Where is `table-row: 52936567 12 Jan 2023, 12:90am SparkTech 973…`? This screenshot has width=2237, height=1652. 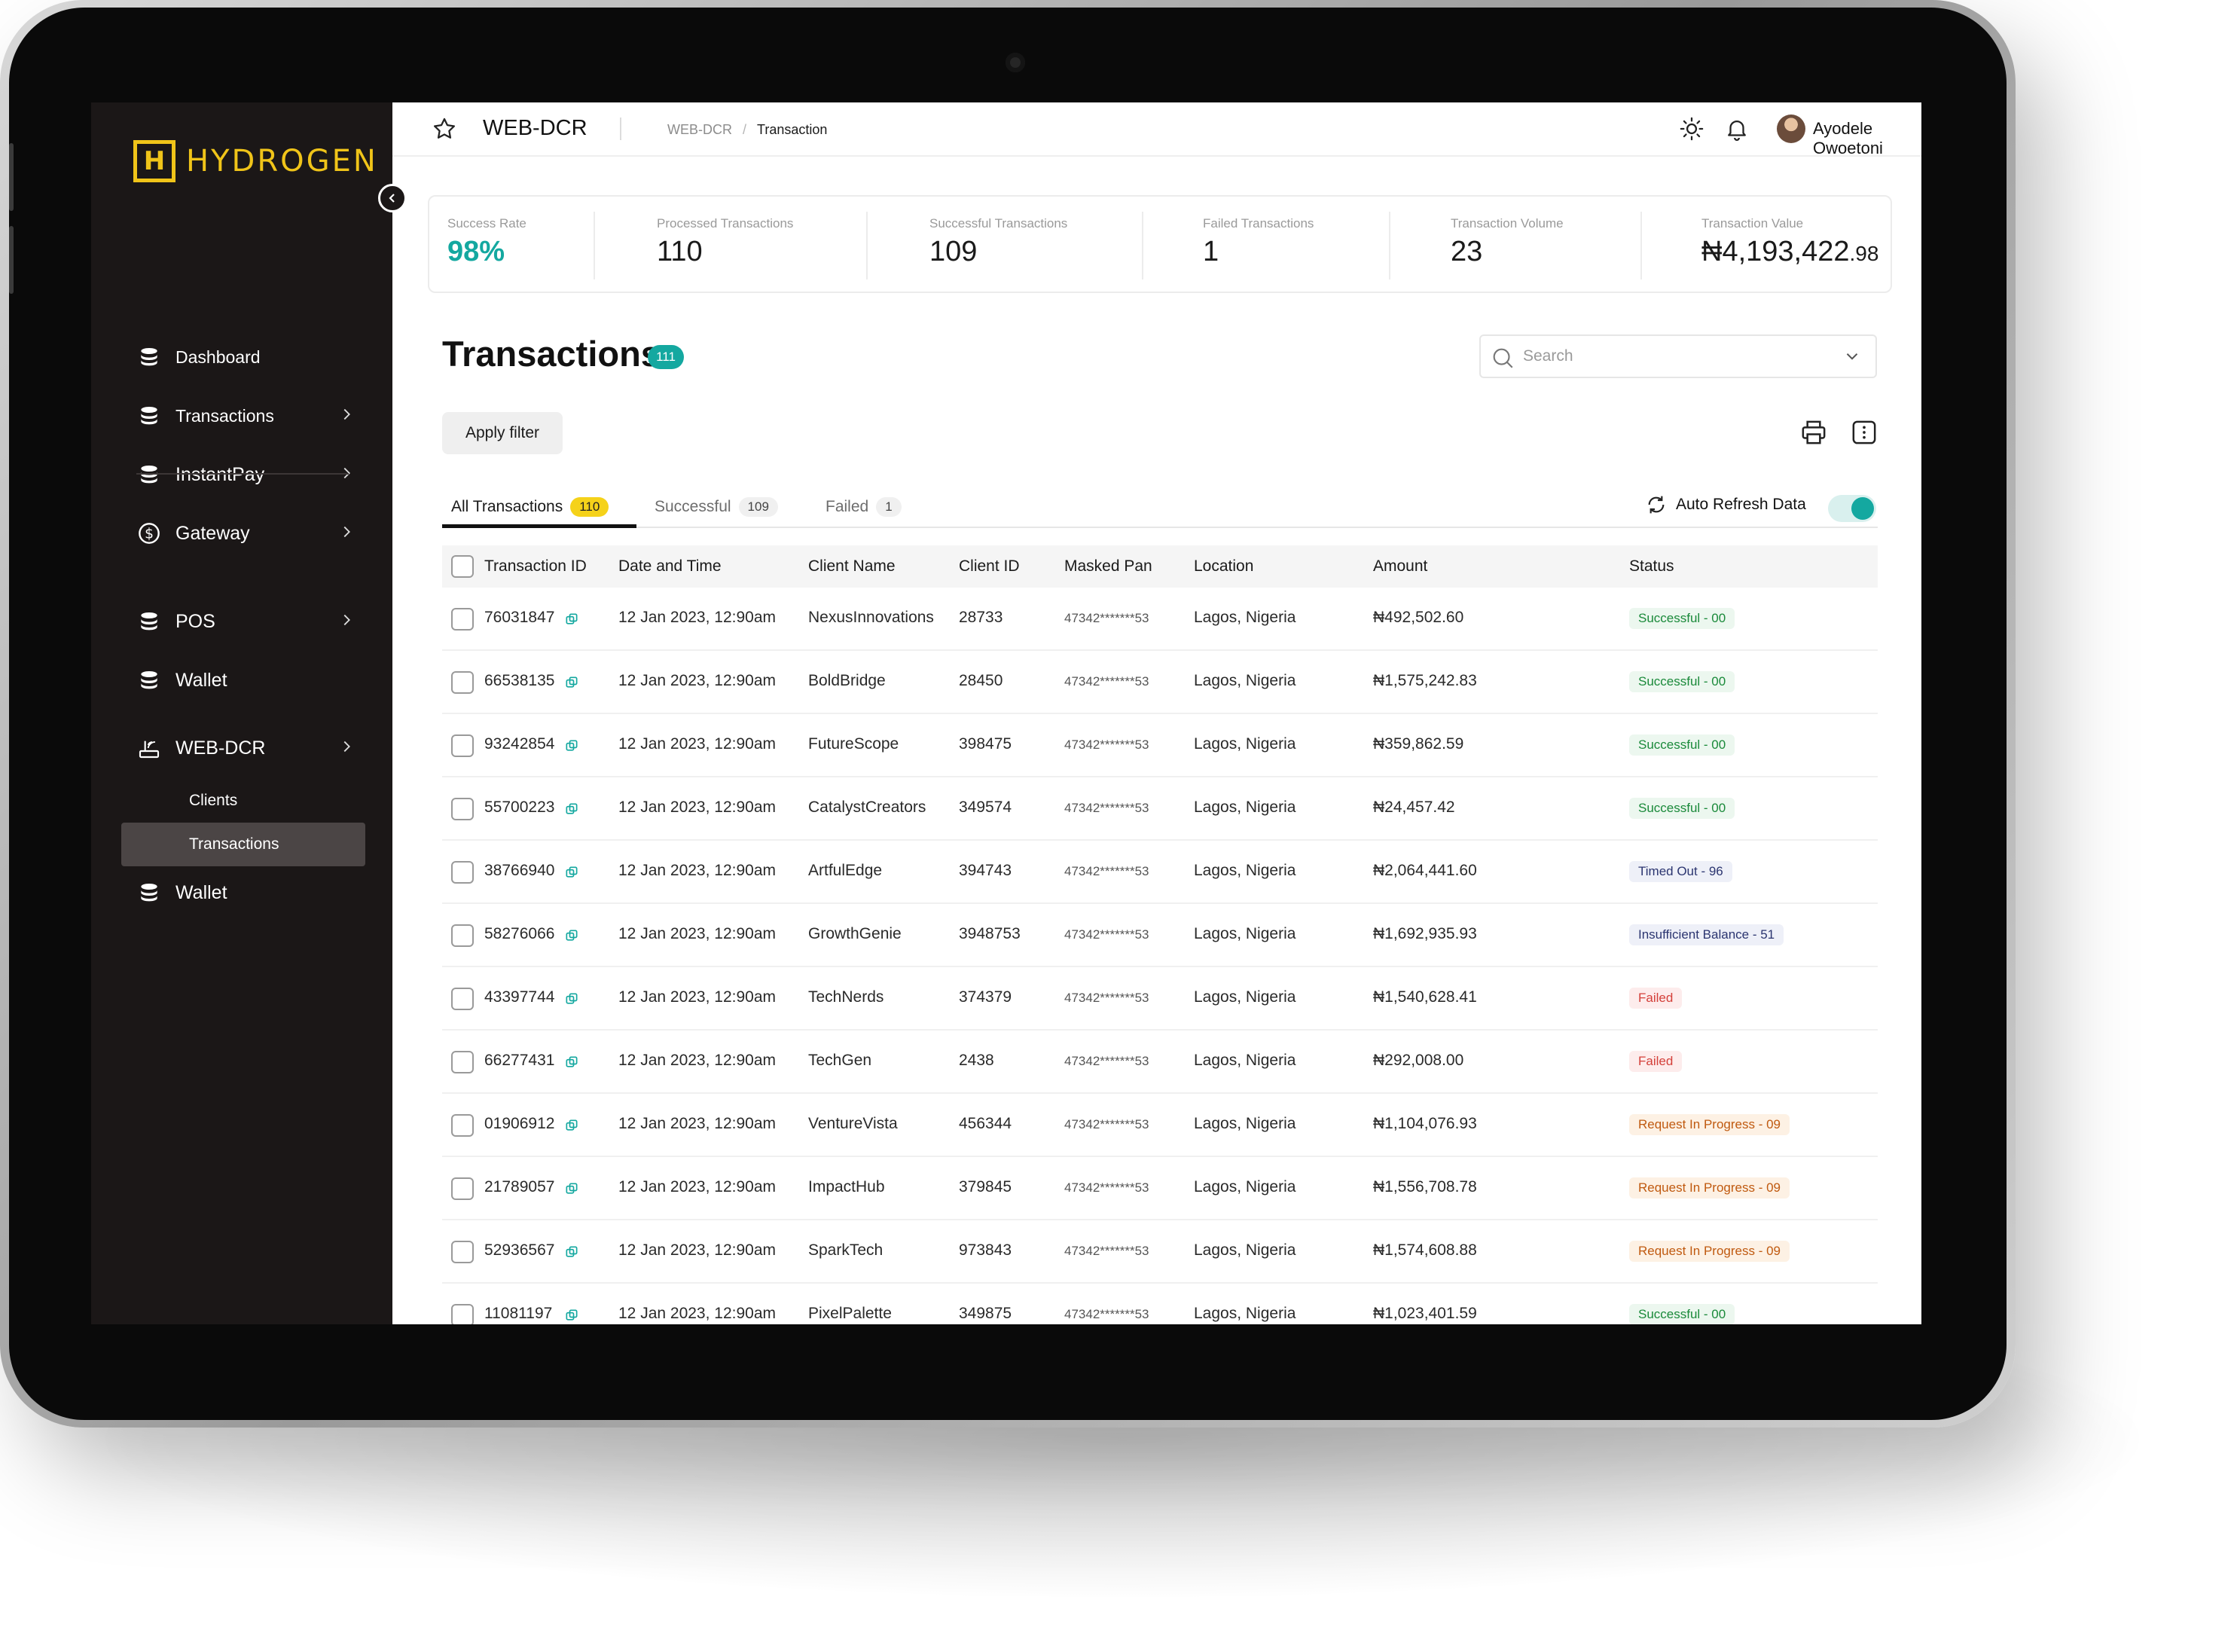
table-row: 52936567 12 Jan 2023, 12:90am SparkTech 973… is located at coordinates (1160, 1252).